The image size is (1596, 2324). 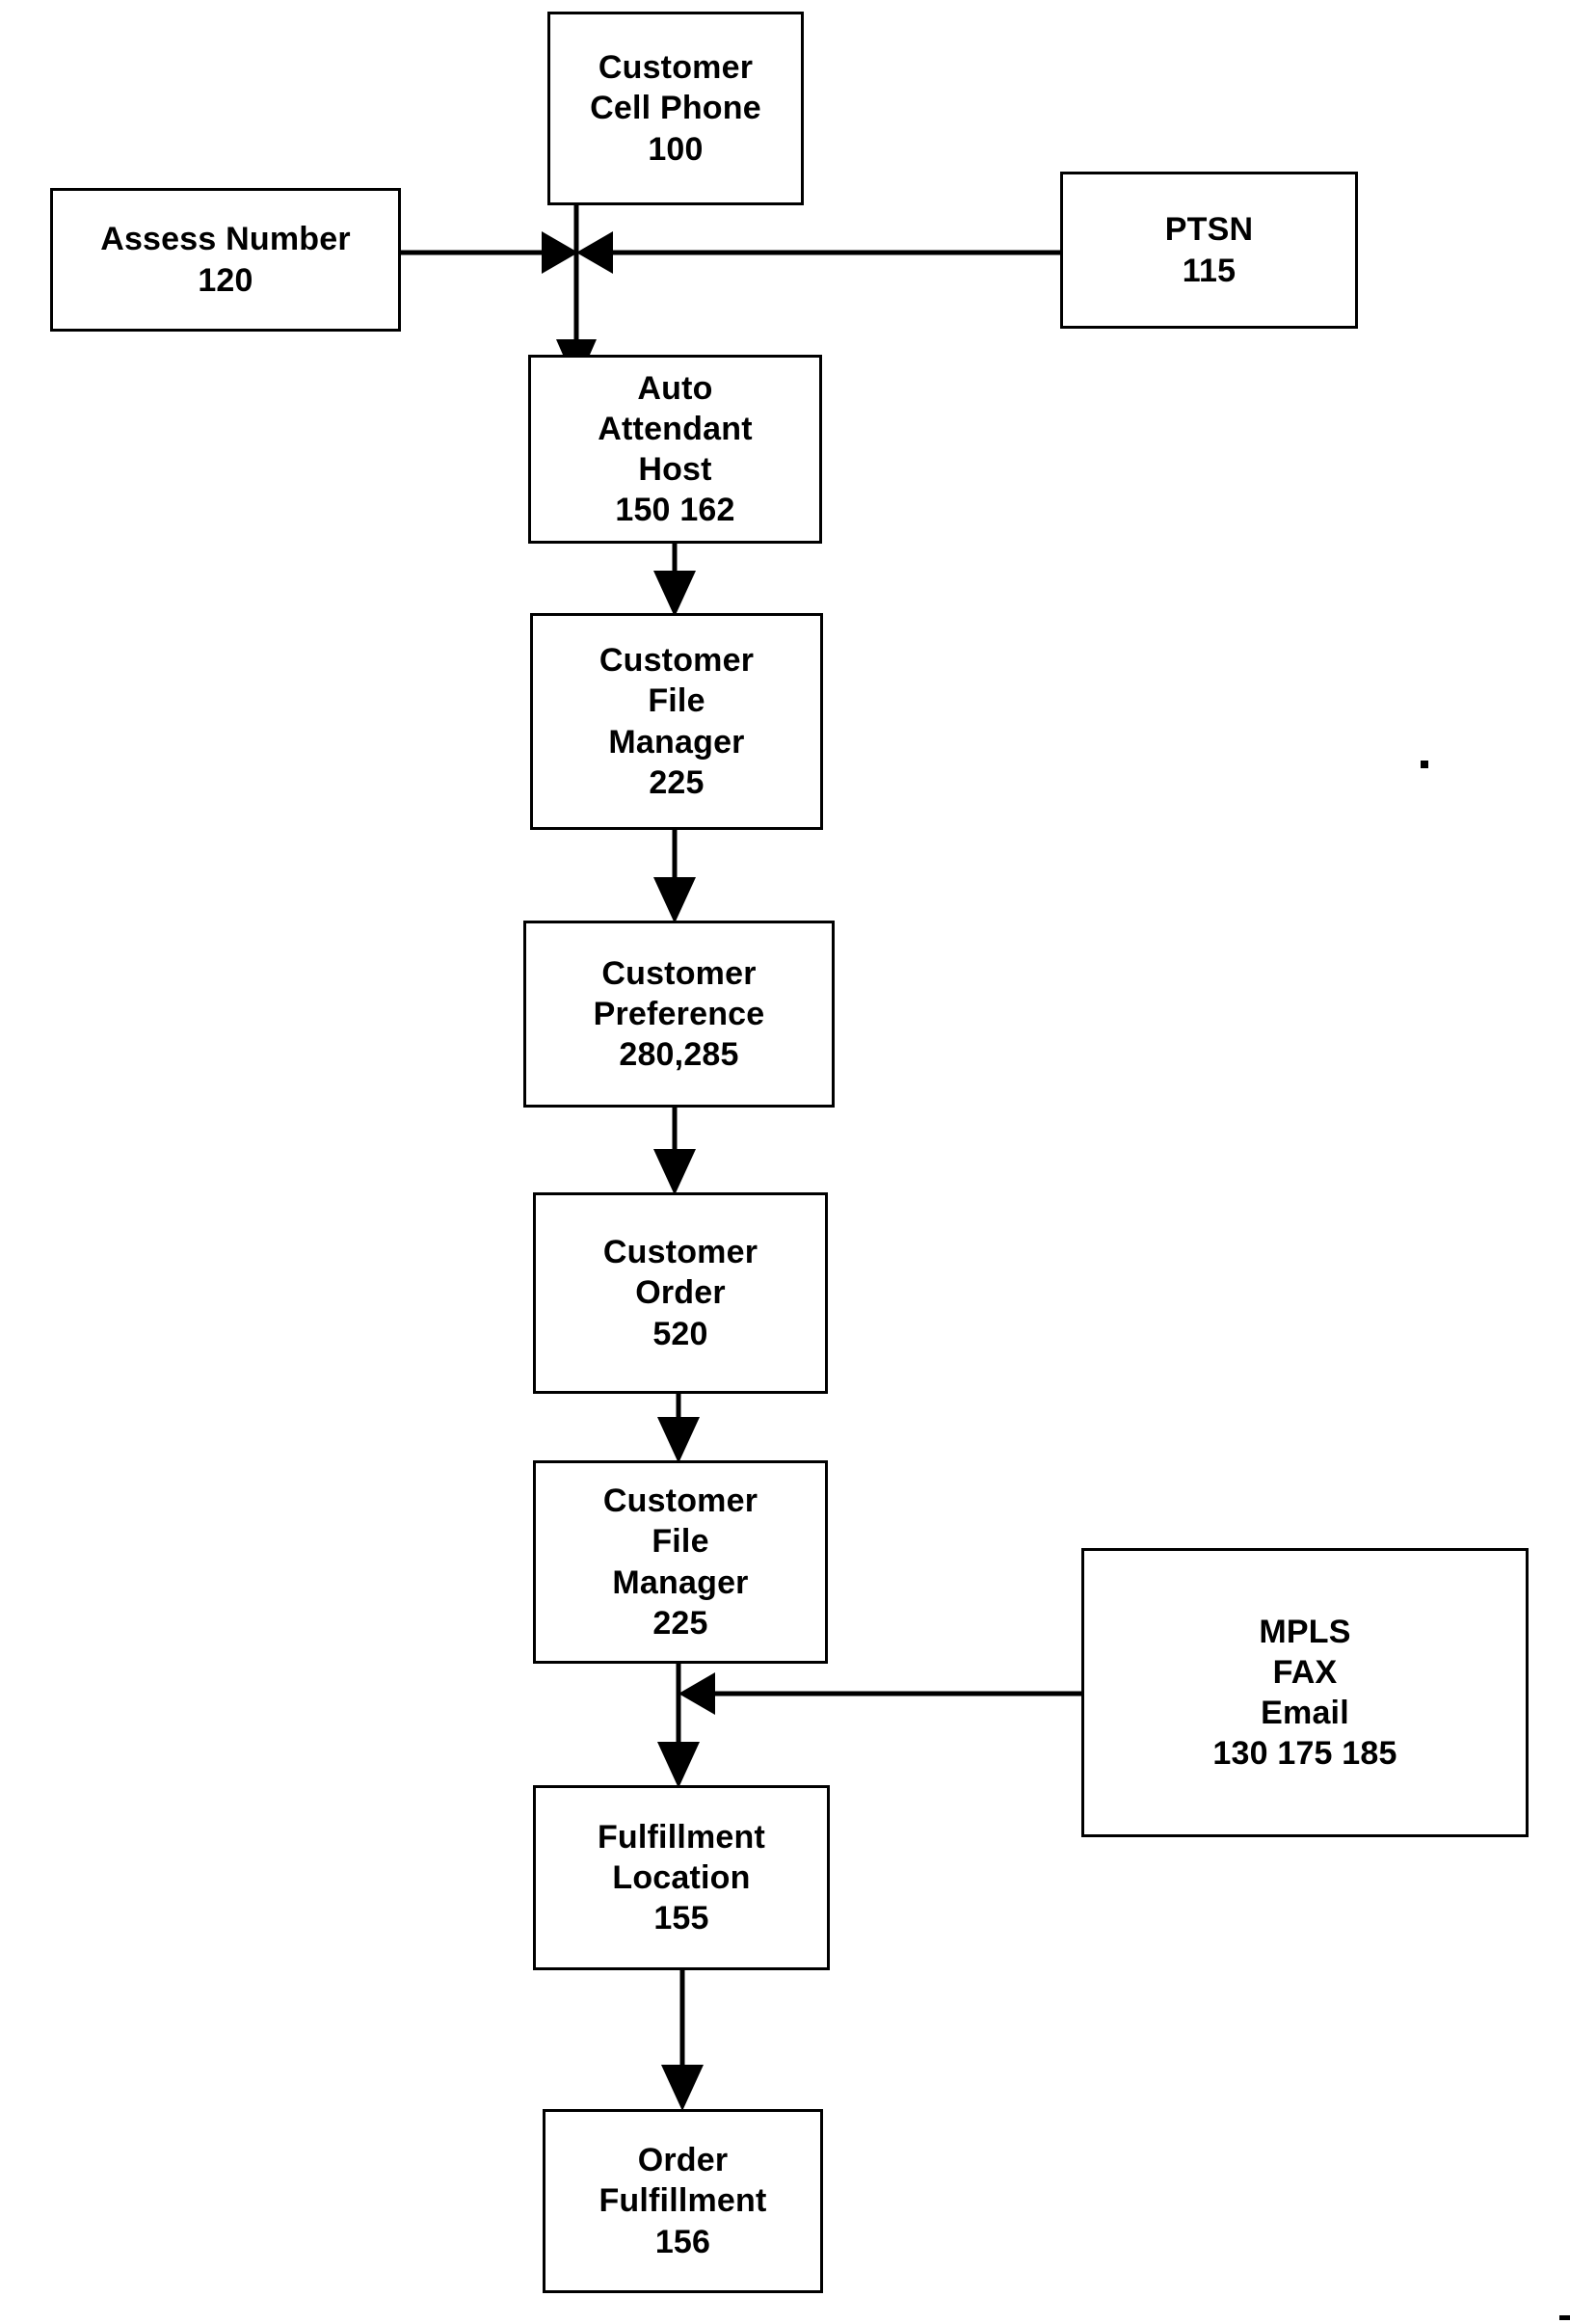 I want to click on assess-number-to-junction-connector, so click(x=489, y=252).